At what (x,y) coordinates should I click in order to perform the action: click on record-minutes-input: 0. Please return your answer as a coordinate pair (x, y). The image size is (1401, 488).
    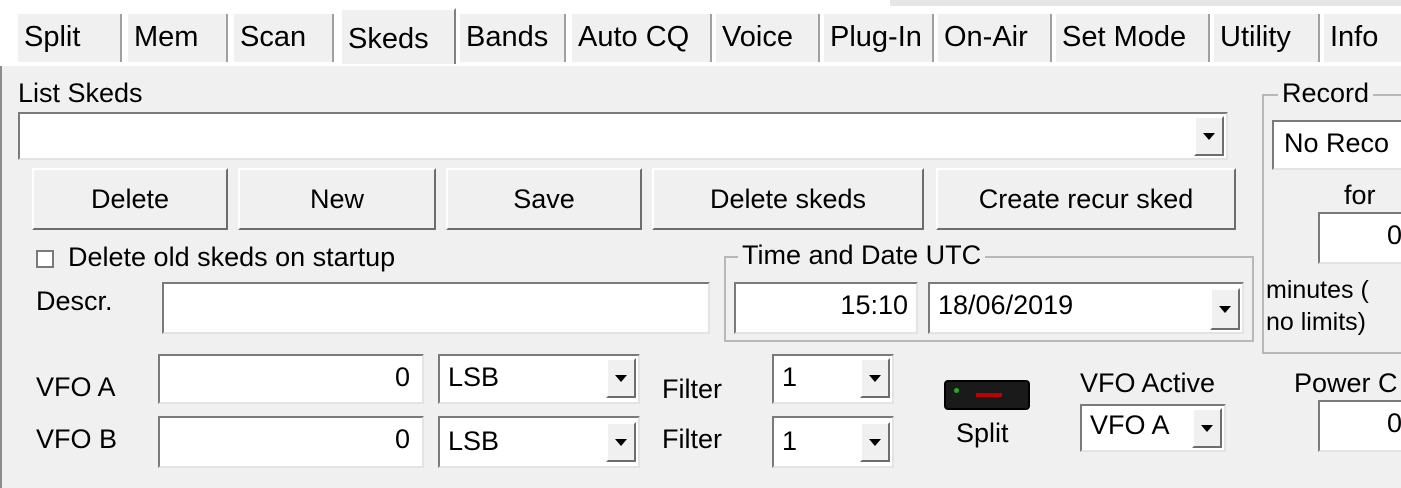
    Looking at the image, I should click on (1359, 238).